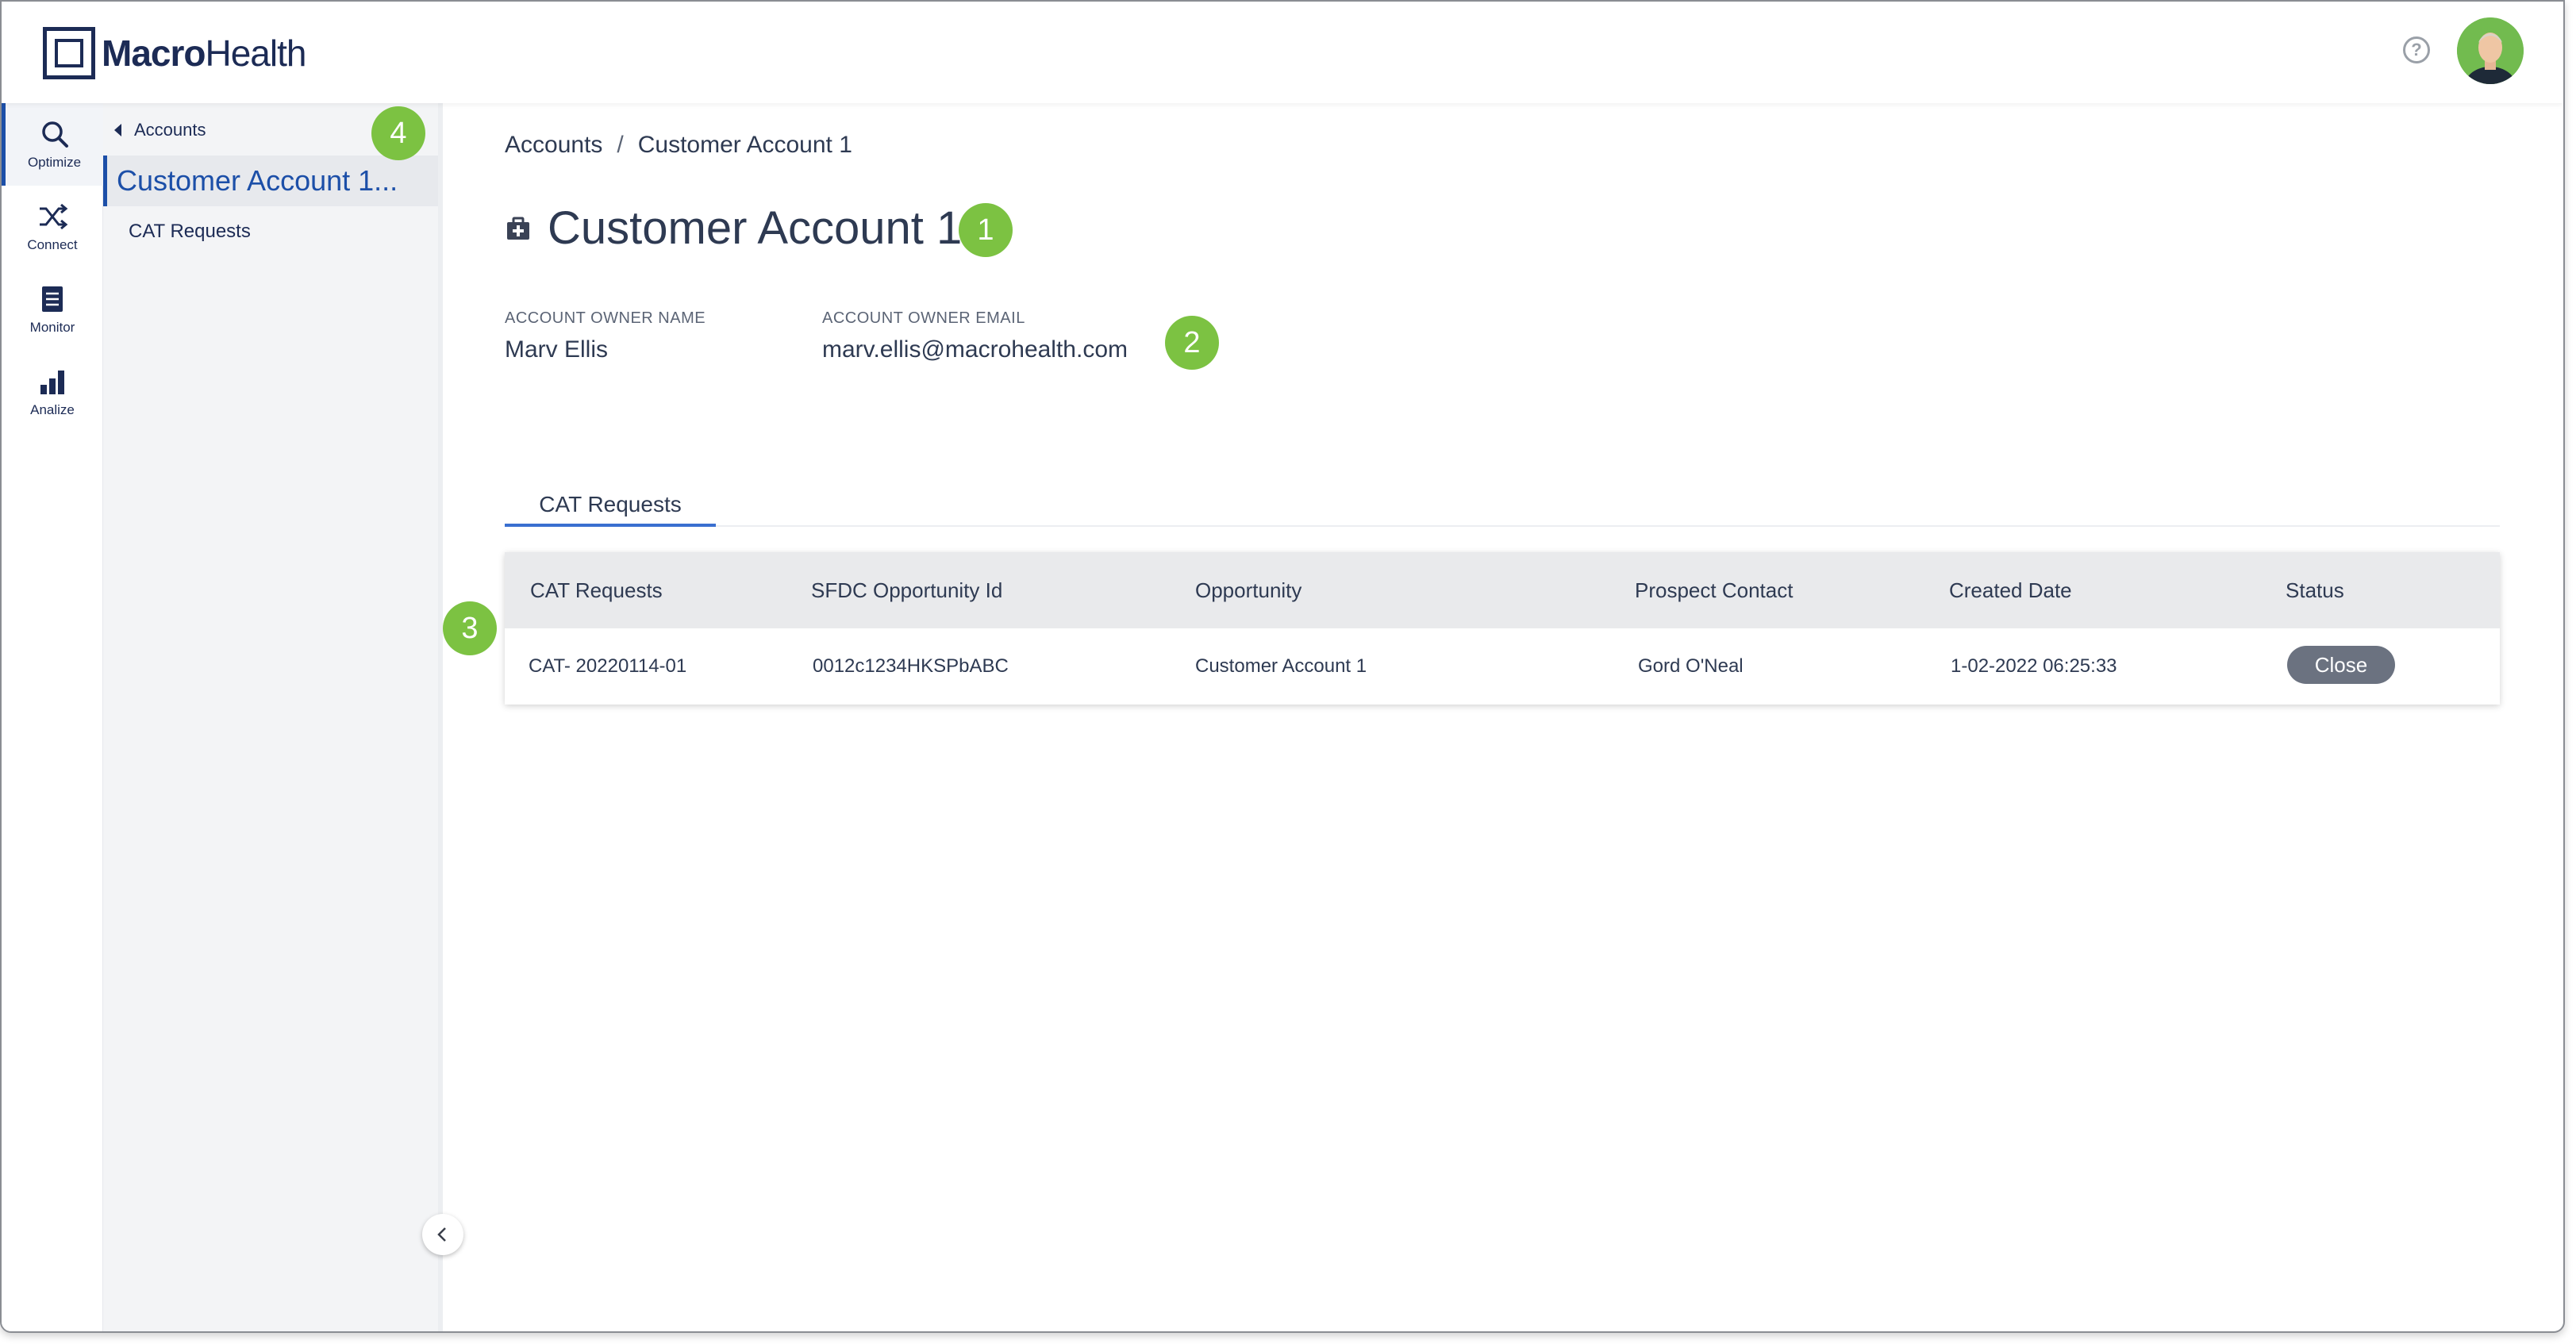 The height and width of the screenshot is (1344, 2576). I want to click on subnav-item-cat-requests: CAT Requests, so click(190, 232).